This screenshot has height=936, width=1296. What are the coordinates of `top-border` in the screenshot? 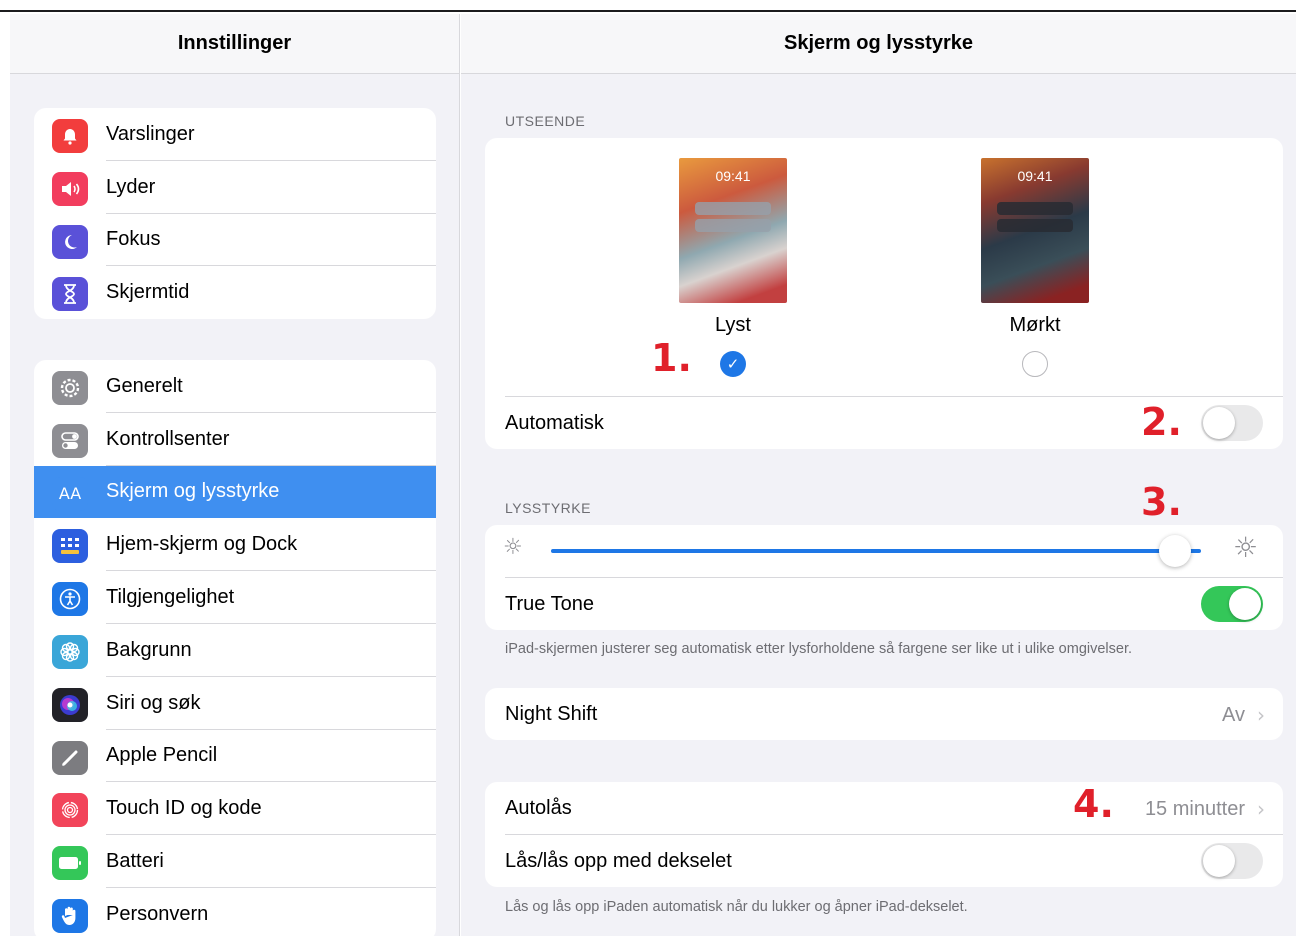 It's located at (648, 6).